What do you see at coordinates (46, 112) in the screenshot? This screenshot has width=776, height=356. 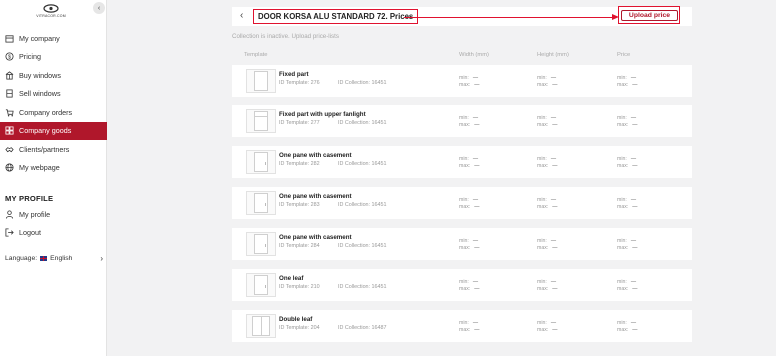 I see `sidebar-item-label: Company orders` at bounding box center [46, 112].